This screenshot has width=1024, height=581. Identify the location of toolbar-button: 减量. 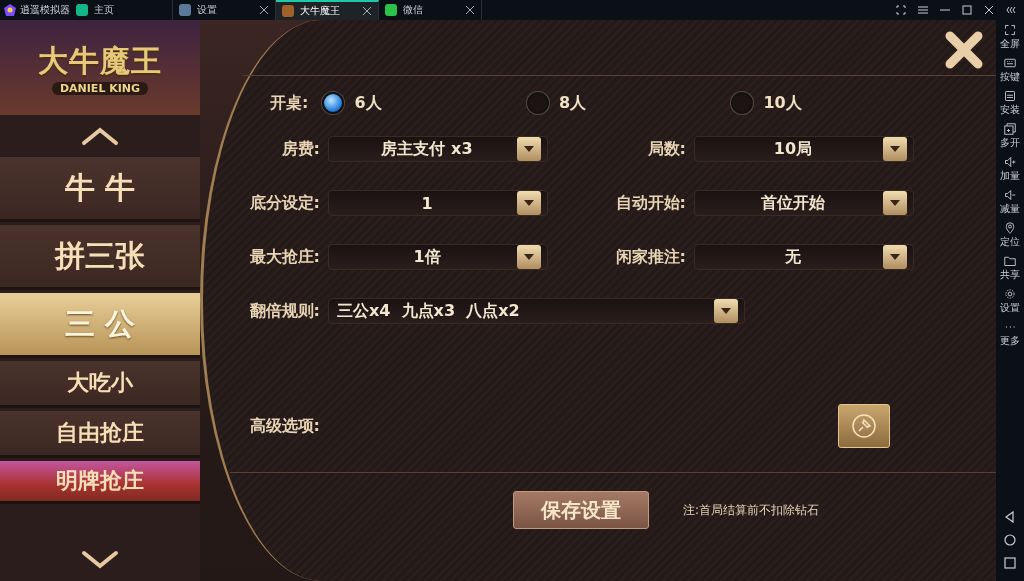
(1010, 205).